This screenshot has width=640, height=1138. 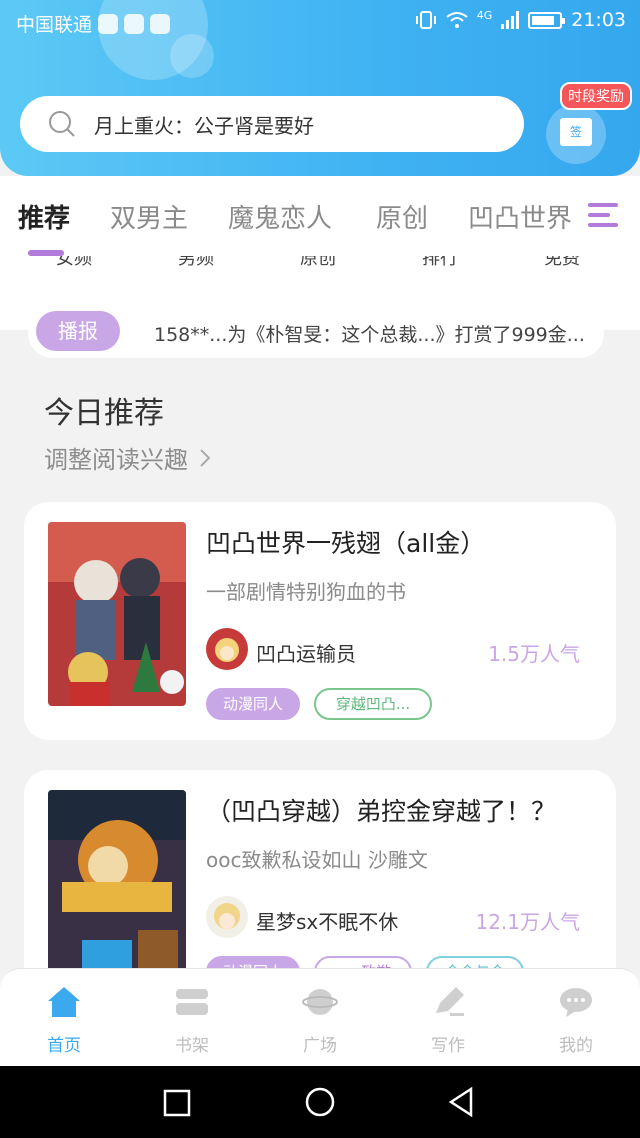 What do you see at coordinates (603, 215) in the screenshot?
I see `menu-icon` at bounding box center [603, 215].